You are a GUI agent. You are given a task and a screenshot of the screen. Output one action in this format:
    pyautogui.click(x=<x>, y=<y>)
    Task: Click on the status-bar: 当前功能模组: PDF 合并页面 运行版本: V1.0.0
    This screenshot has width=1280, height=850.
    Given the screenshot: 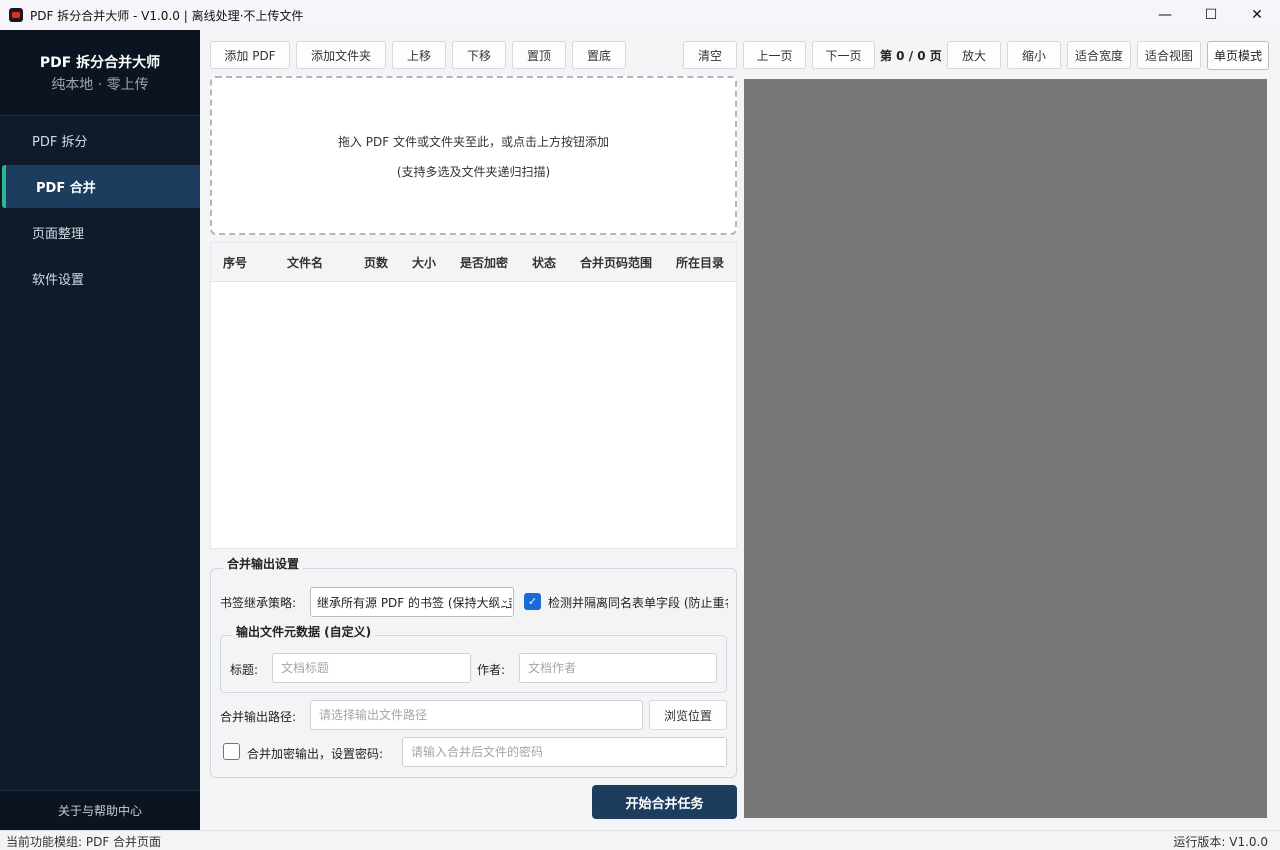 What is the action you would take?
    pyautogui.click(x=640, y=840)
    